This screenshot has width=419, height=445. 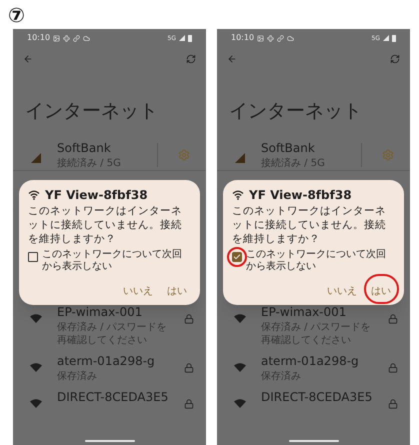 I want to click on check-icon, so click(x=237, y=257).